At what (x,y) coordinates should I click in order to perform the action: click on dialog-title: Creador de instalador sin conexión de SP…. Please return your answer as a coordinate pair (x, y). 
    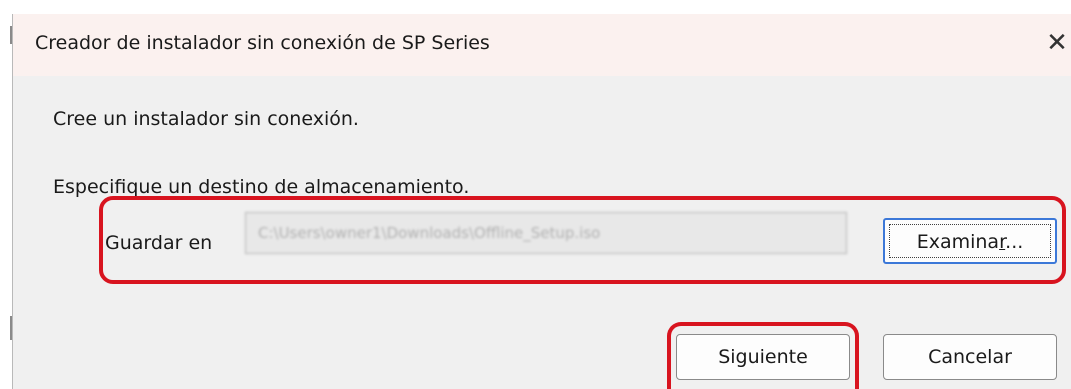
    Looking at the image, I should click on (262, 43).